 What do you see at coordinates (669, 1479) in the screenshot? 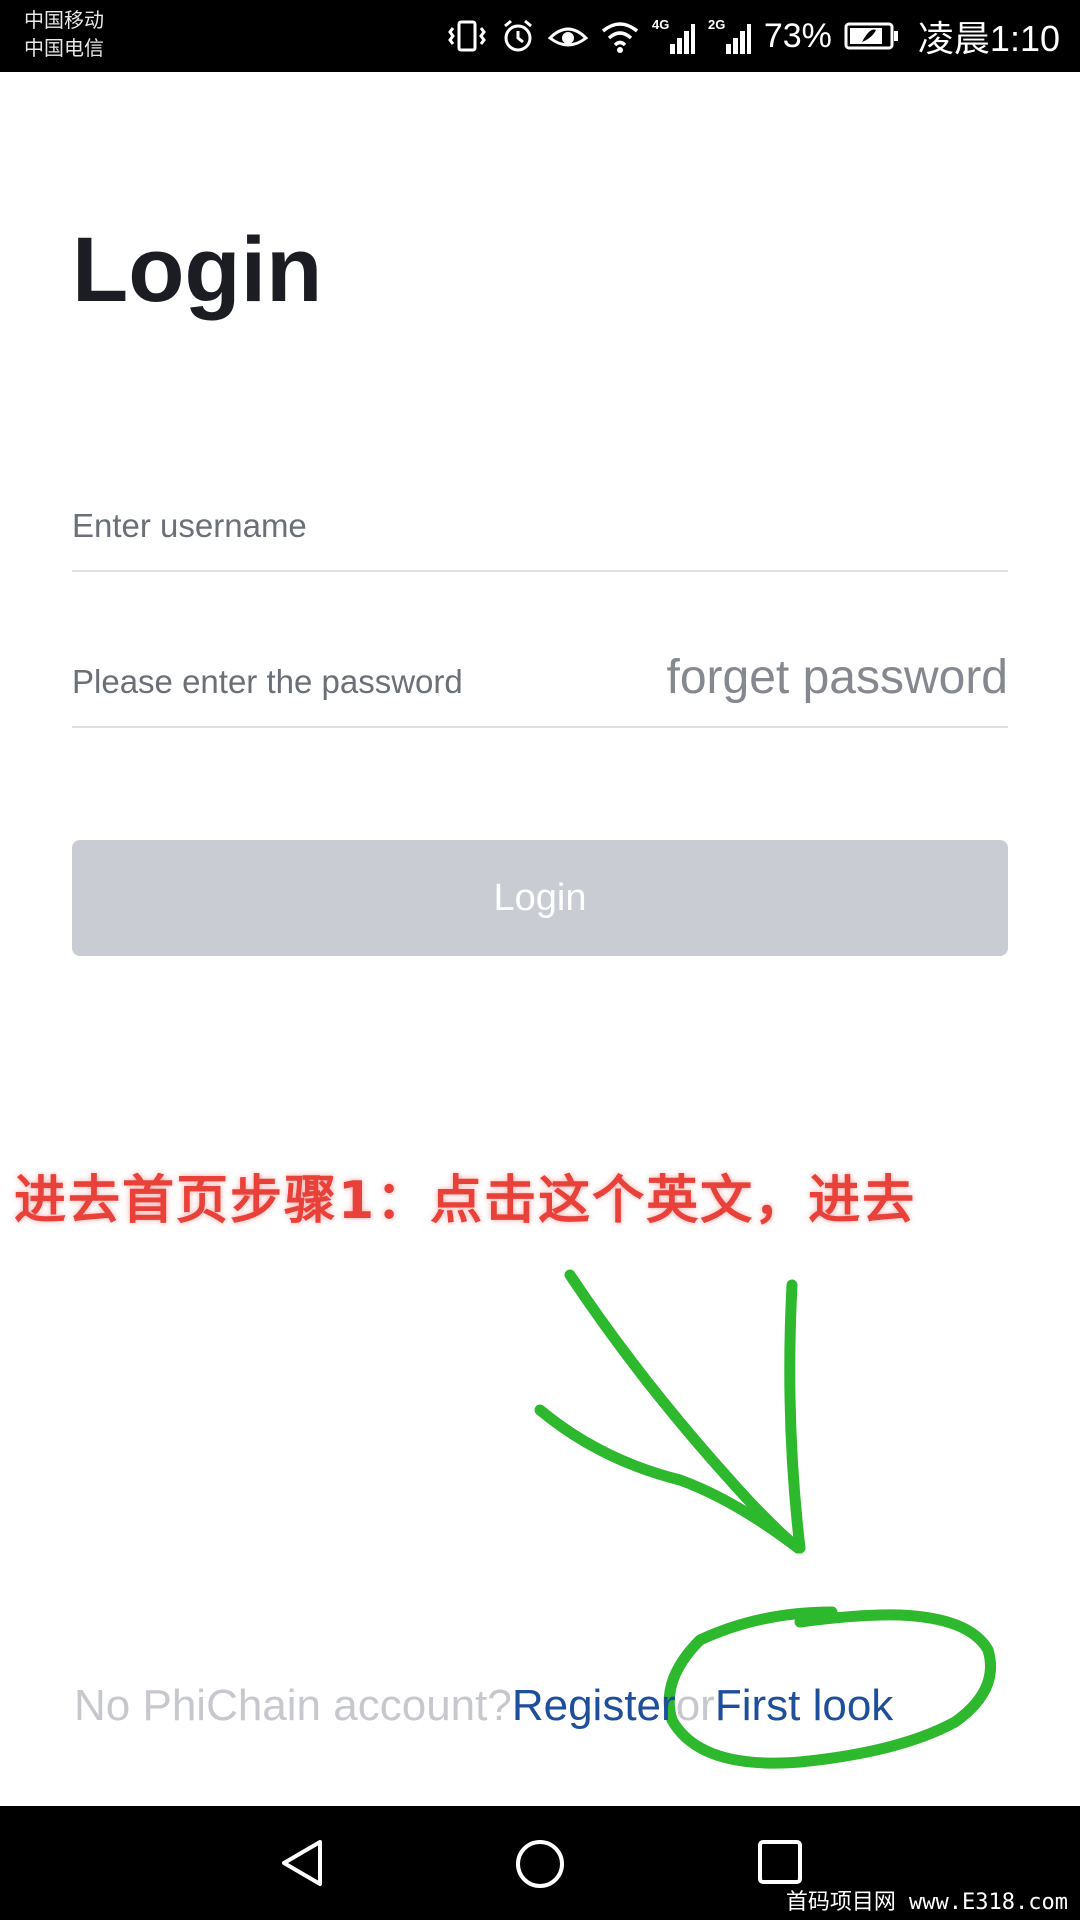
I see `arrow-head-left` at bounding box center [669, 1479].